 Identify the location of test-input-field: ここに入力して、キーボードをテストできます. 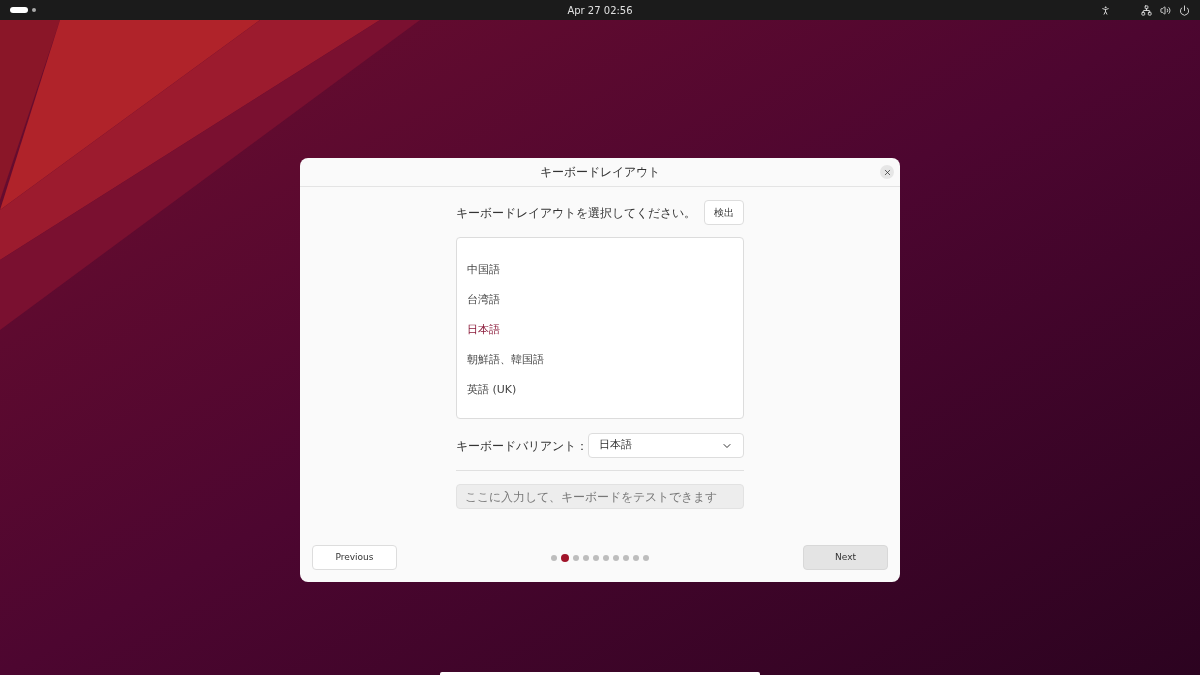
(600, 496).